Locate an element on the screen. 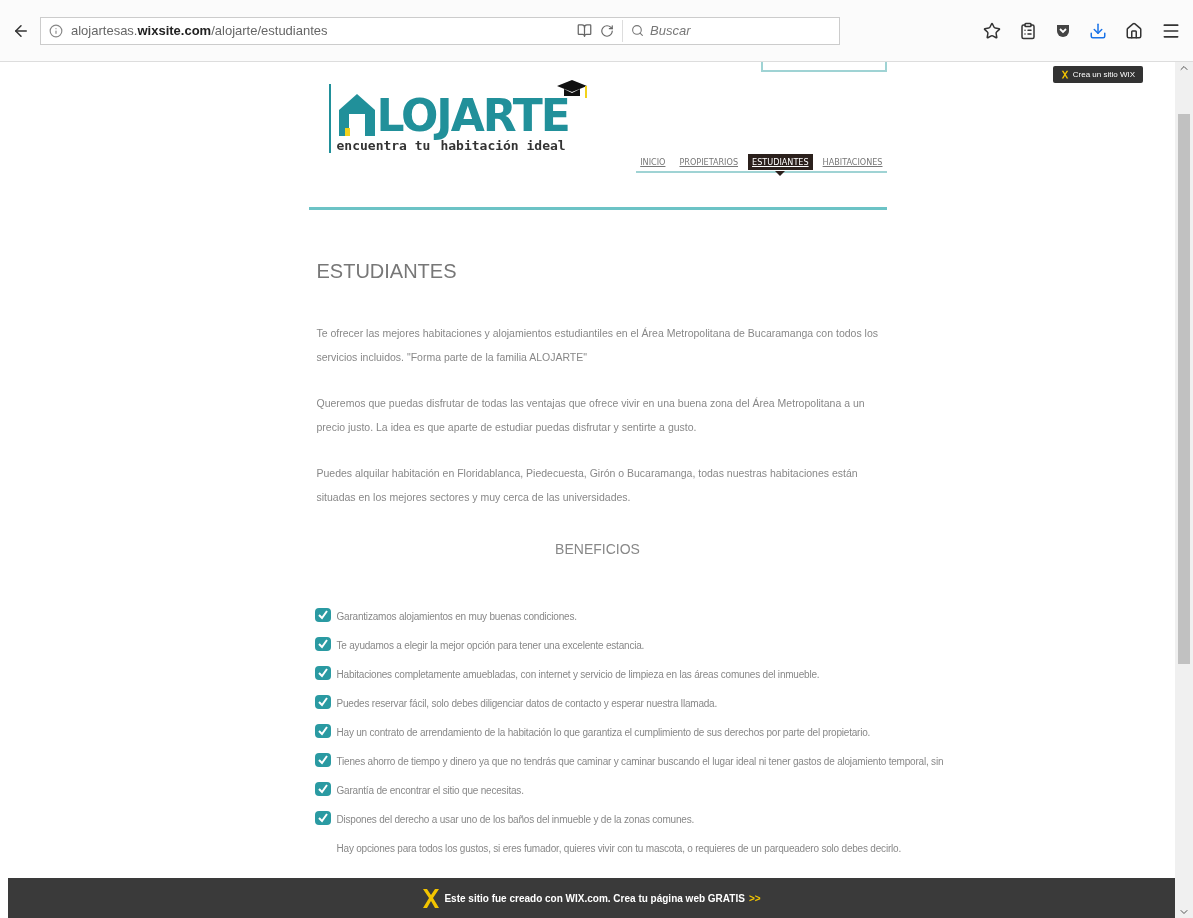 The height and width of the screenshot is (918, 1193). nav-tab: HABITACIONES is located at coordinates (852, 162).